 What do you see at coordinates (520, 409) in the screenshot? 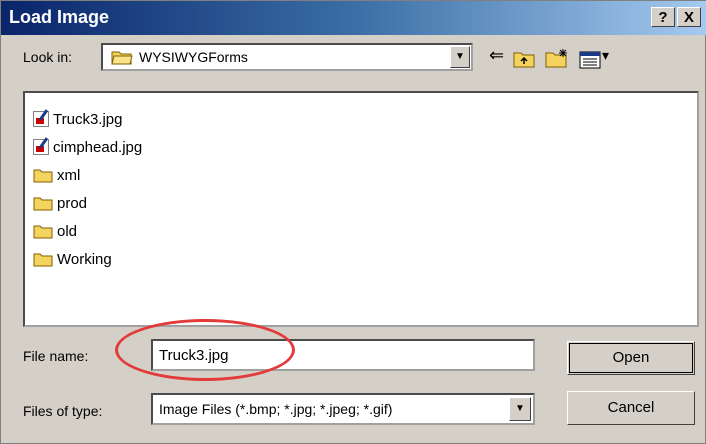
I see `files-of-type-arrow-button: ▼` at bounding box center [520, 409].